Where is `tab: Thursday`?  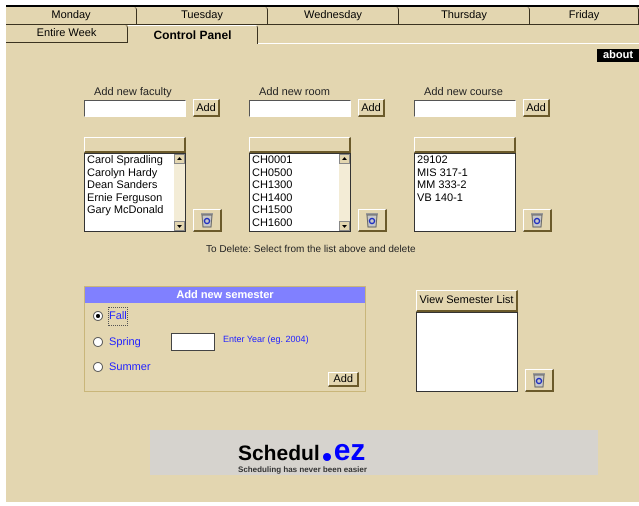 tab: Thursday is located at coordinates (464, 16).